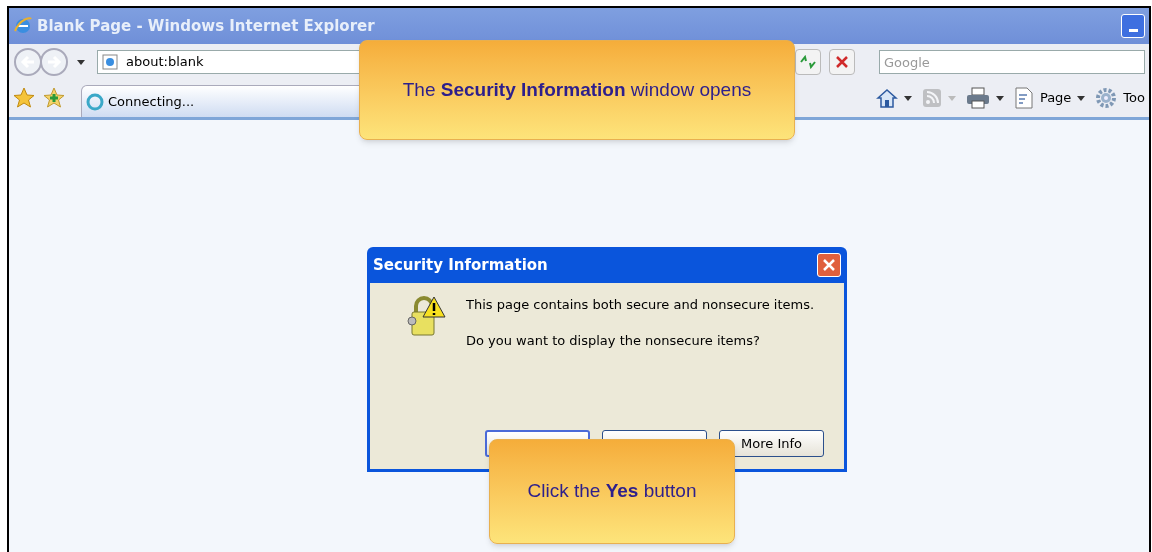 This screenshot has width=1152, height=552. Describe the element at coordinates (1012, 62) in the screenshot. I see `search-field: Google` at that location.